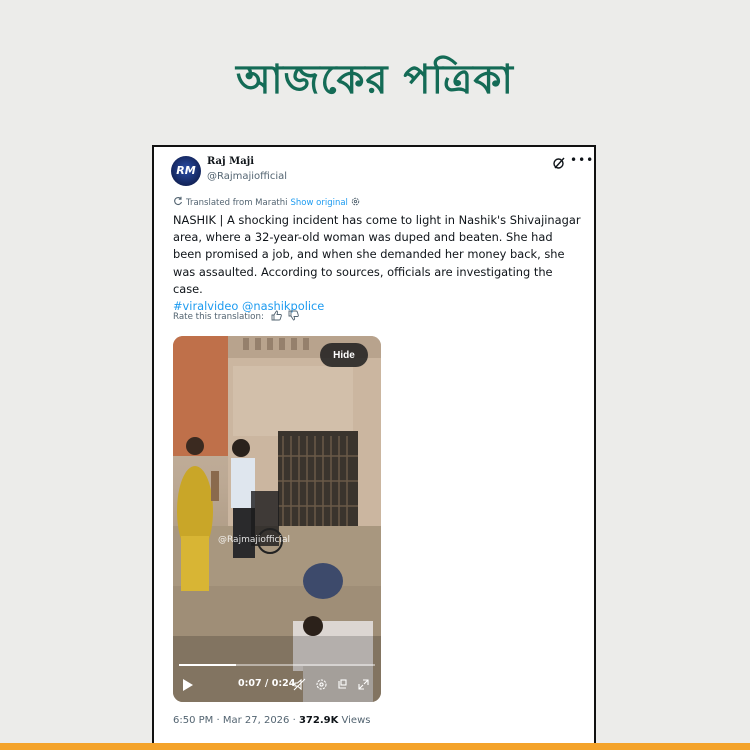  I want to click on fullscreen-icon, so click(363, 684).